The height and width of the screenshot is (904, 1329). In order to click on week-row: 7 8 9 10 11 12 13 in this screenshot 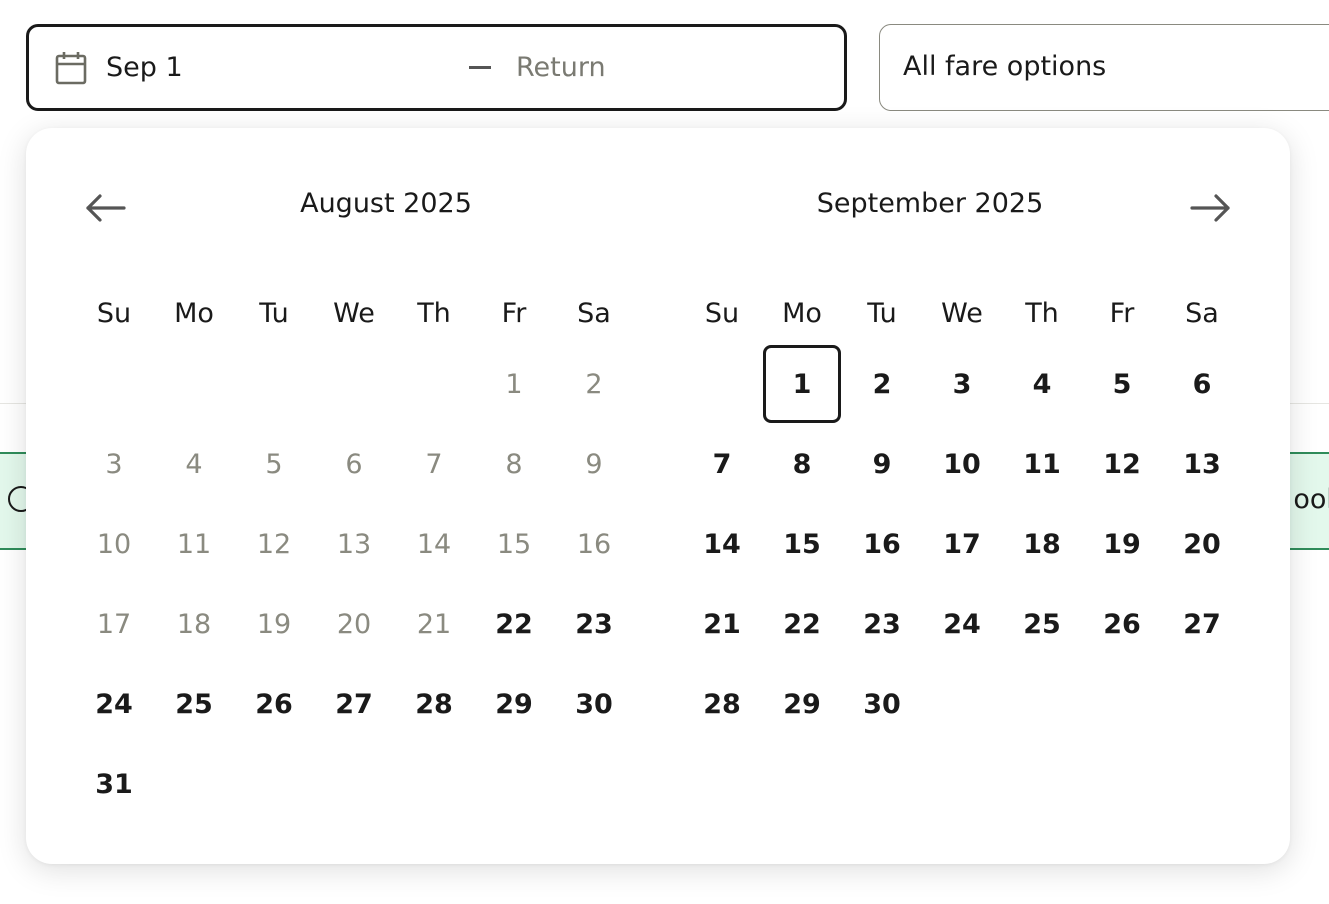, I will do `click(962, 464)`.